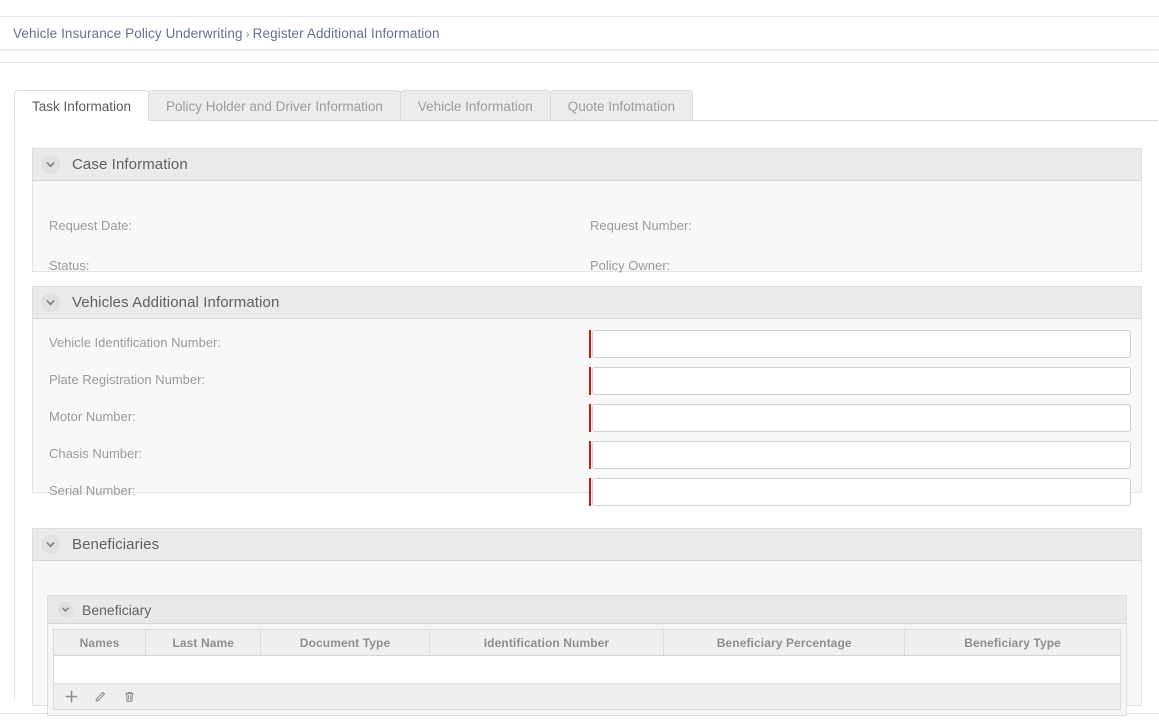 Image resolution: width=1159 pixels, height=727 pixels. I want to click on column-header-identification-number: Identification Number, so click(547, 643).